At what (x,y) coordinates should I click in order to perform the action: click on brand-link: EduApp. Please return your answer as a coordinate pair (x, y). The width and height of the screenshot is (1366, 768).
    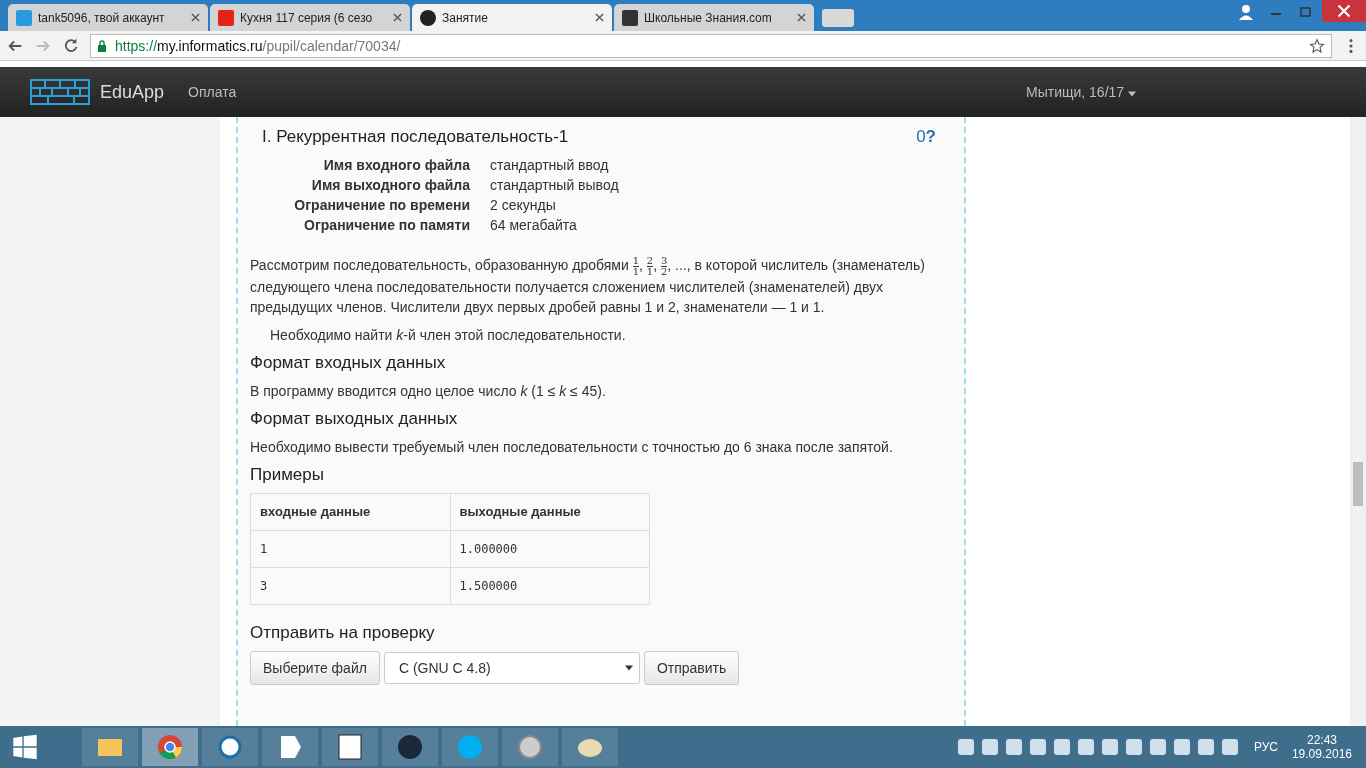
    Looking at the image, I should click on (132, 92).